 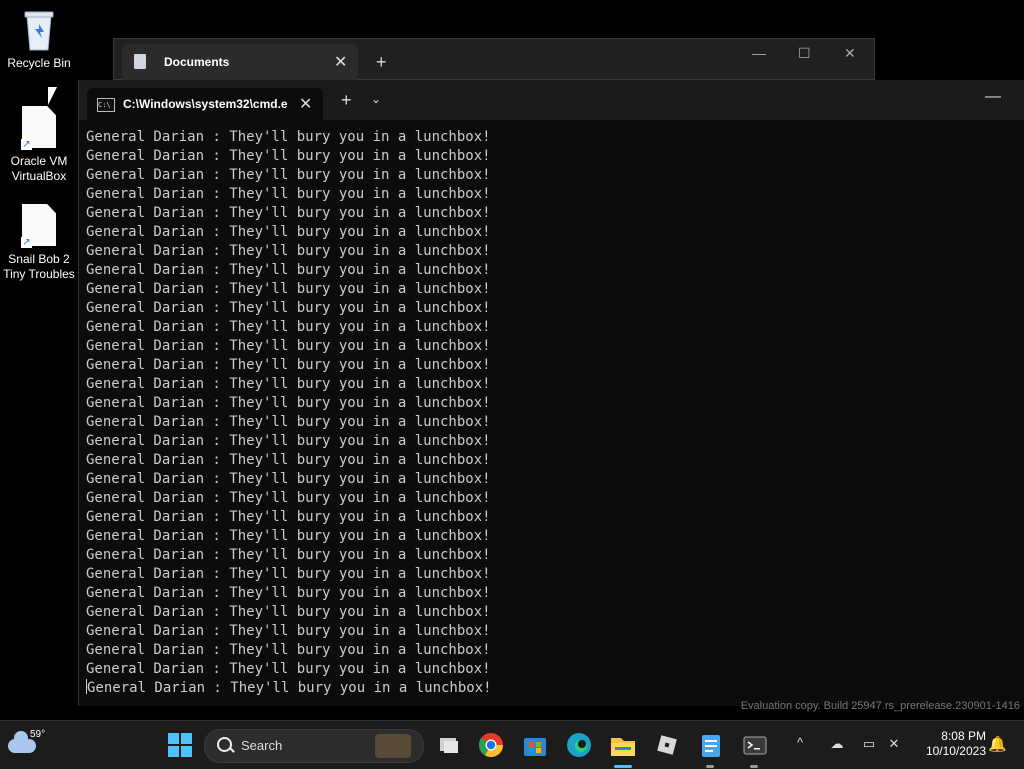 I want to click on edge-icon, so click(x=579, y=745).